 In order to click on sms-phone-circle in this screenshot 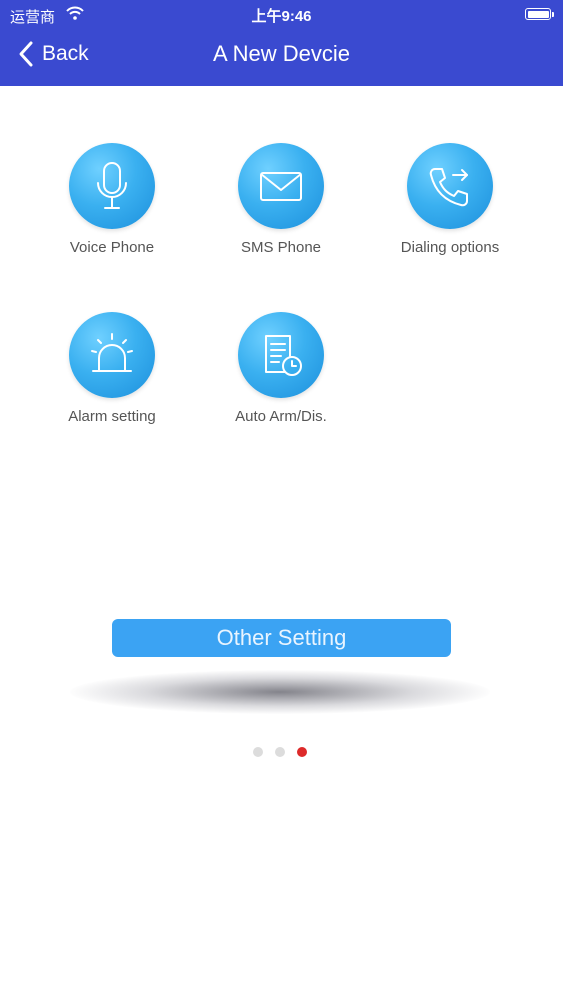, I will do `click(281, 186)`.